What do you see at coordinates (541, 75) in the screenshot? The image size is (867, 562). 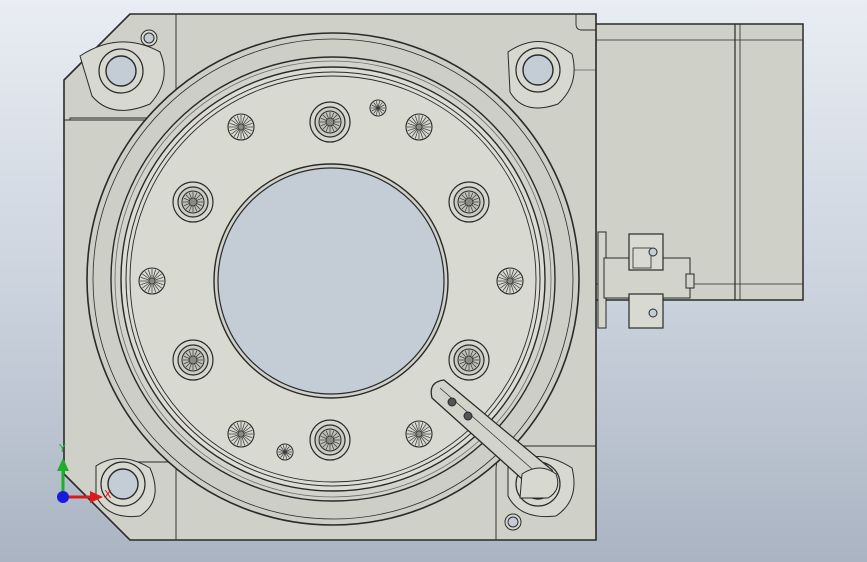 I see `corner-pocket-top-right` at bounding box center [541, 75].